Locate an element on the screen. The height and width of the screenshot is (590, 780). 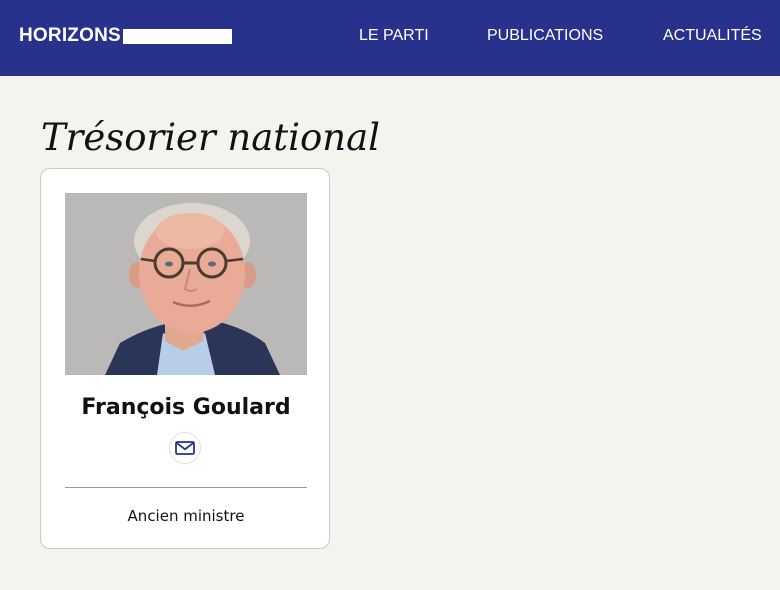
section-title: Trésorier national is located at coordinates (210, 137).